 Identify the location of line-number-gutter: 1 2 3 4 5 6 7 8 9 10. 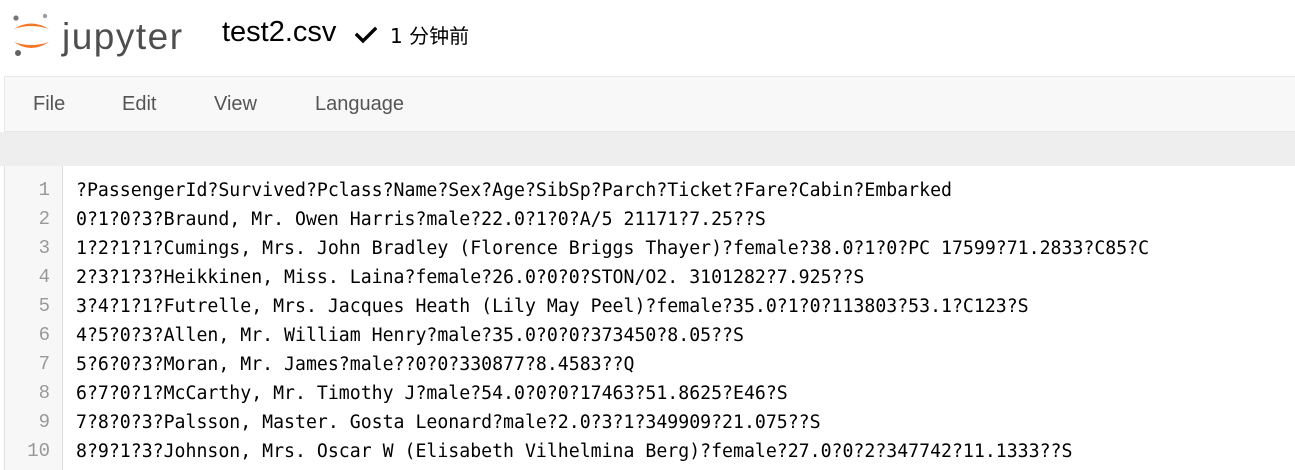
(34, 318).